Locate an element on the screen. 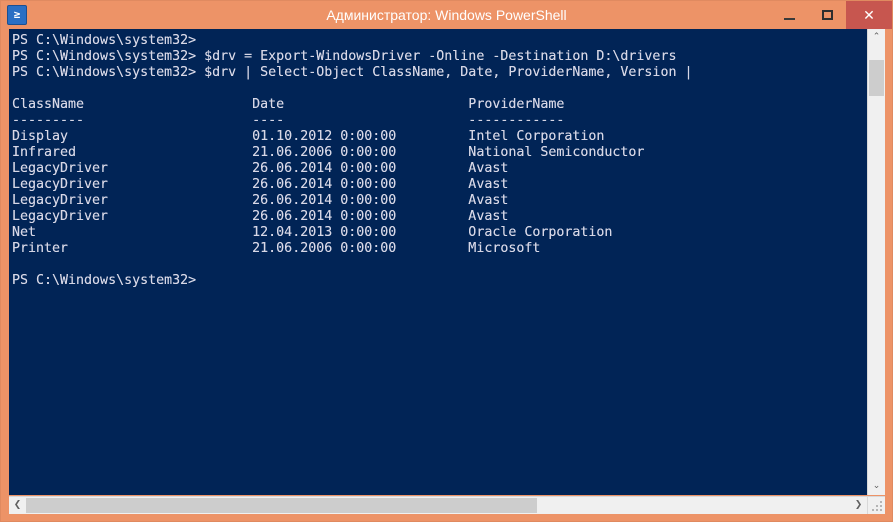 The height and width of the screenshot is (522, 893). powershell-icon: ≥ is located at coordinates (17, 15).